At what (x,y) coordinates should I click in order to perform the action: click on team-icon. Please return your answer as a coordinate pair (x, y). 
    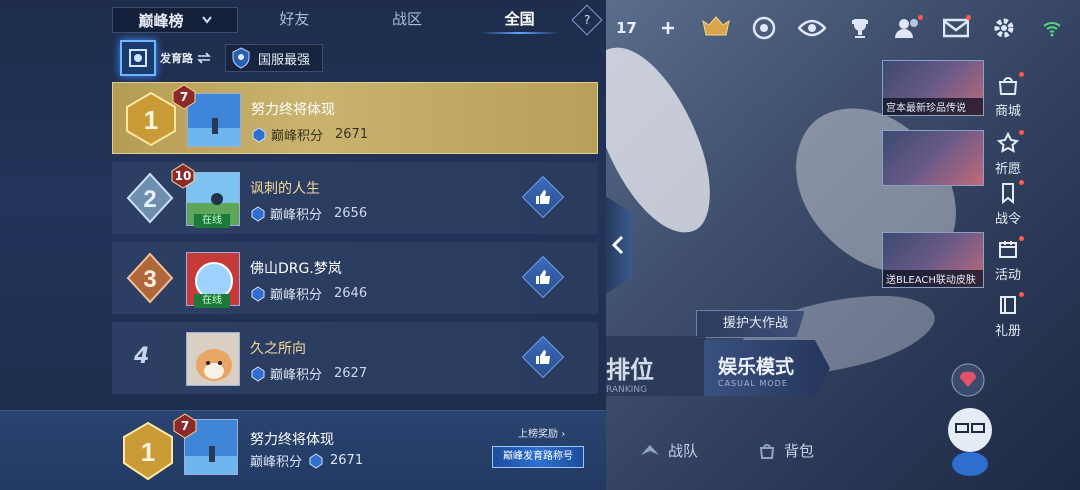
    Looking at the image, I should click on (650, 449).